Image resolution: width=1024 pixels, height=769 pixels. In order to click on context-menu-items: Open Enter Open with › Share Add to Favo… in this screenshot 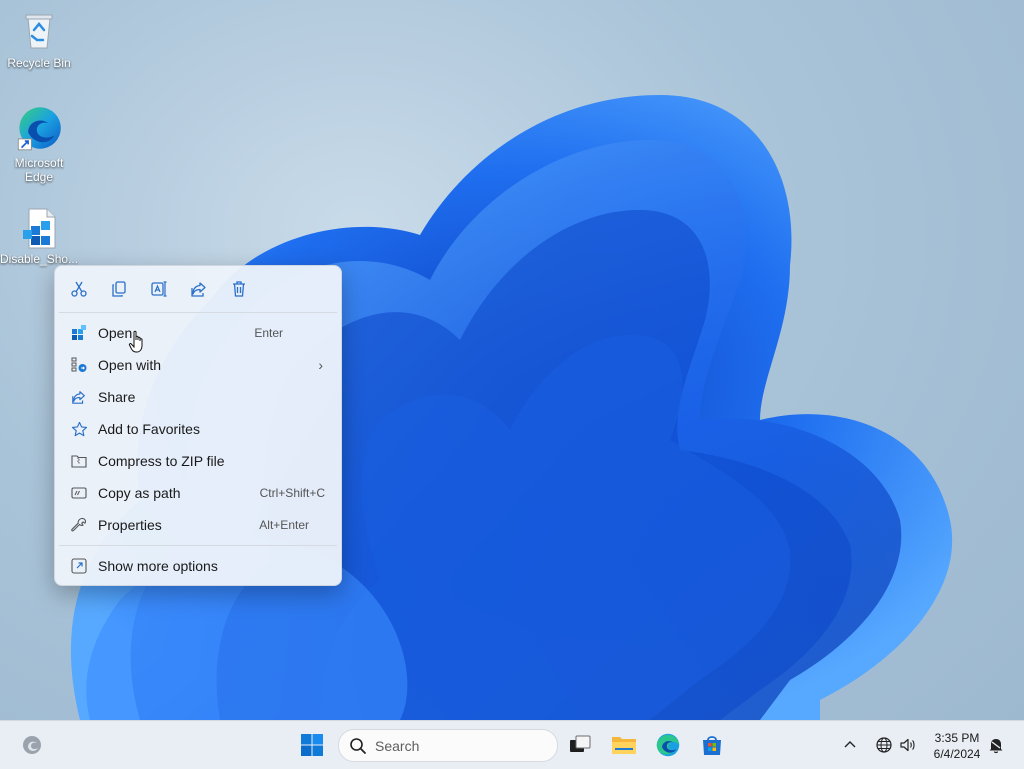, I will do `click(198, 429)`.